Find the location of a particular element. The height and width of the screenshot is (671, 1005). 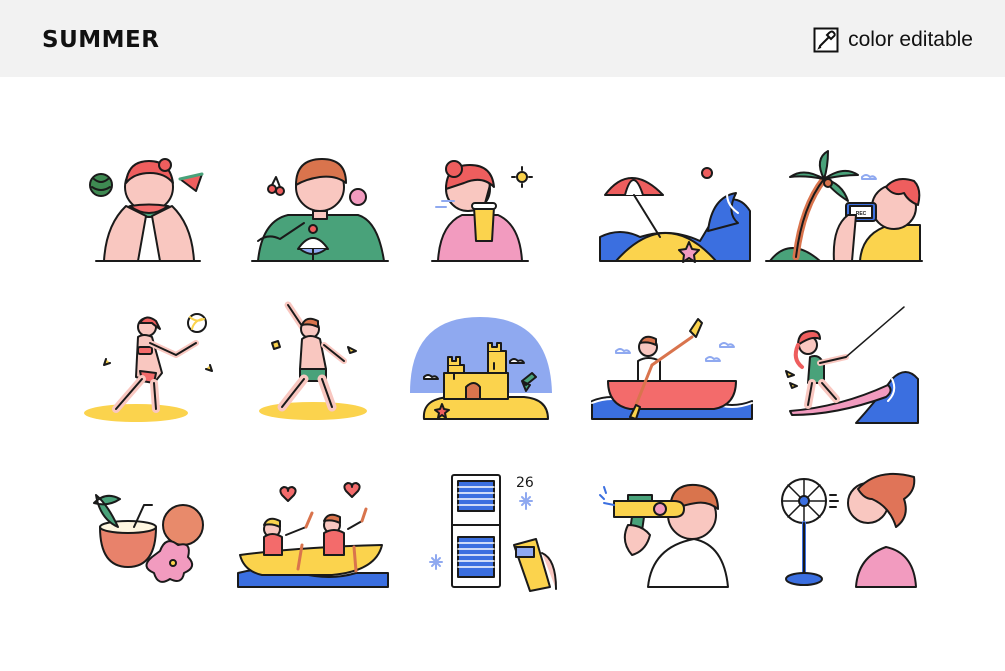

color-editable-label: color editable is located at coordinates (910, 39).